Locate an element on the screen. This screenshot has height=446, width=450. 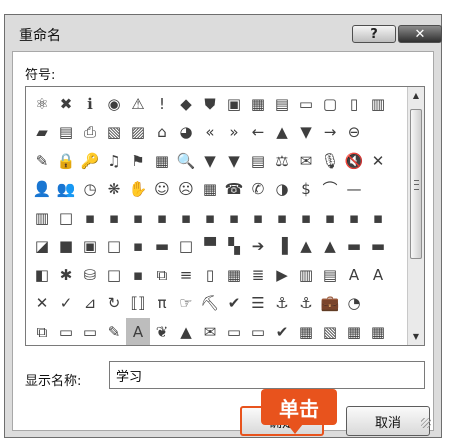
symbol-cell: — is located at coordinates (354, 190).